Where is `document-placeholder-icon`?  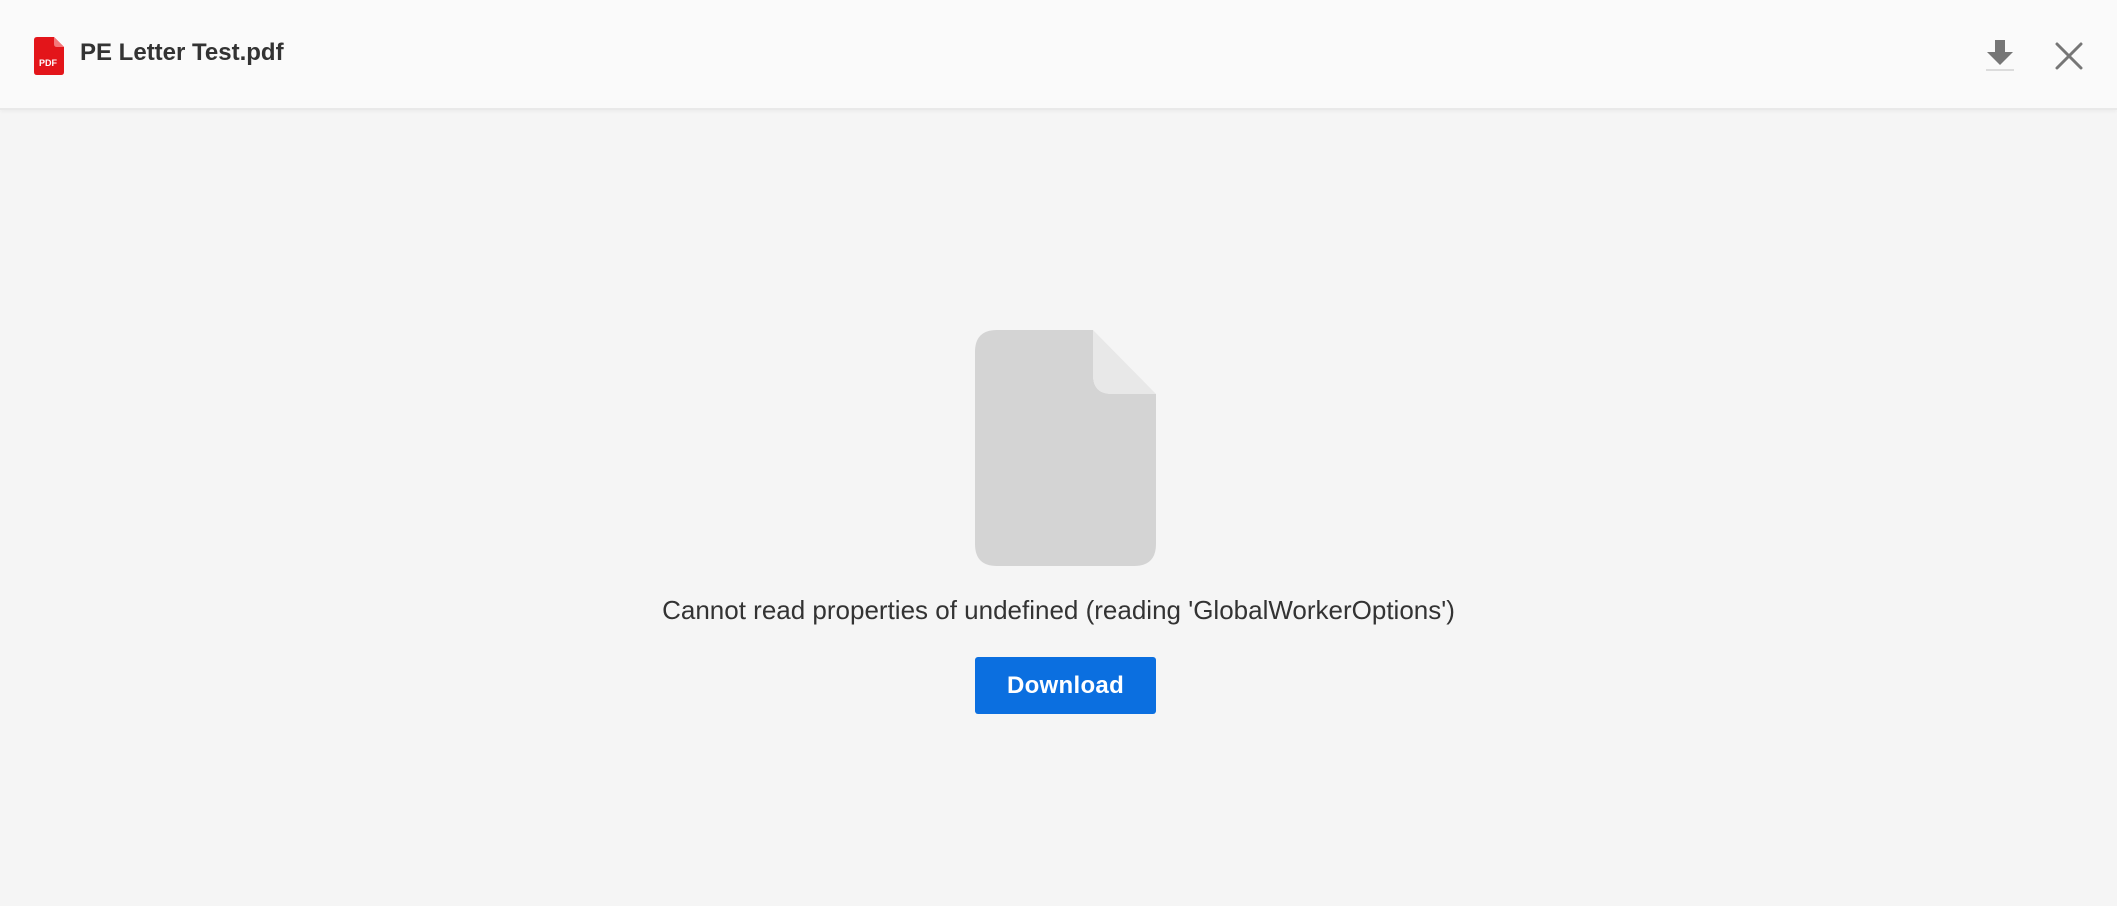
document-placeholder-icon is located at coordinates (1065, 448).